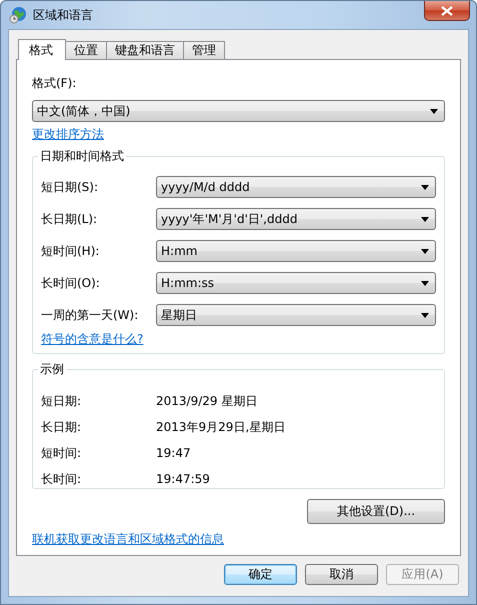  Describe the element at coordinates (296, 219) in the screenshot. I see `dropdown: yyyy'年'M'月'd'日',dddd` at that location.